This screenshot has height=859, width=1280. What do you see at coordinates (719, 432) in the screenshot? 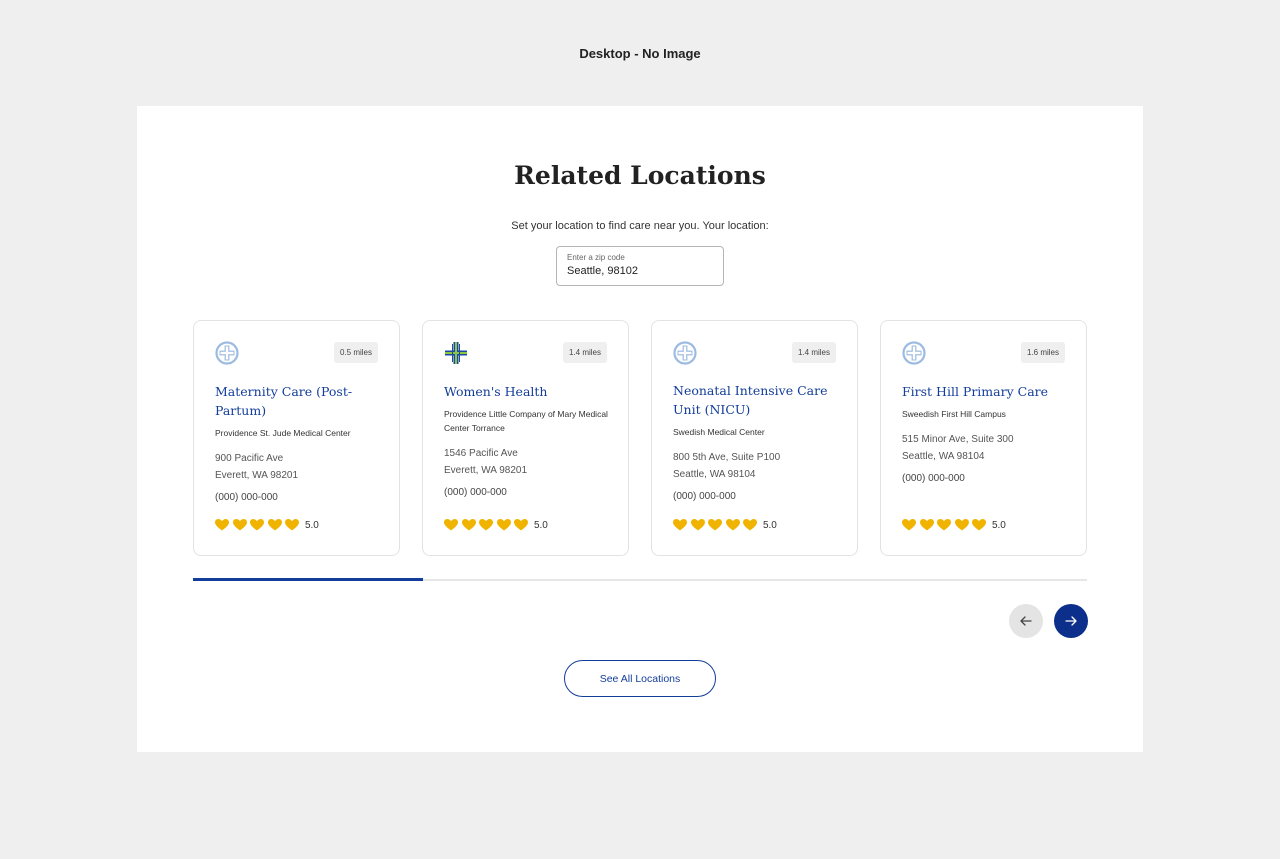
I see `facility-name: Swedish Medical Center` at bounding box center [719, 432].